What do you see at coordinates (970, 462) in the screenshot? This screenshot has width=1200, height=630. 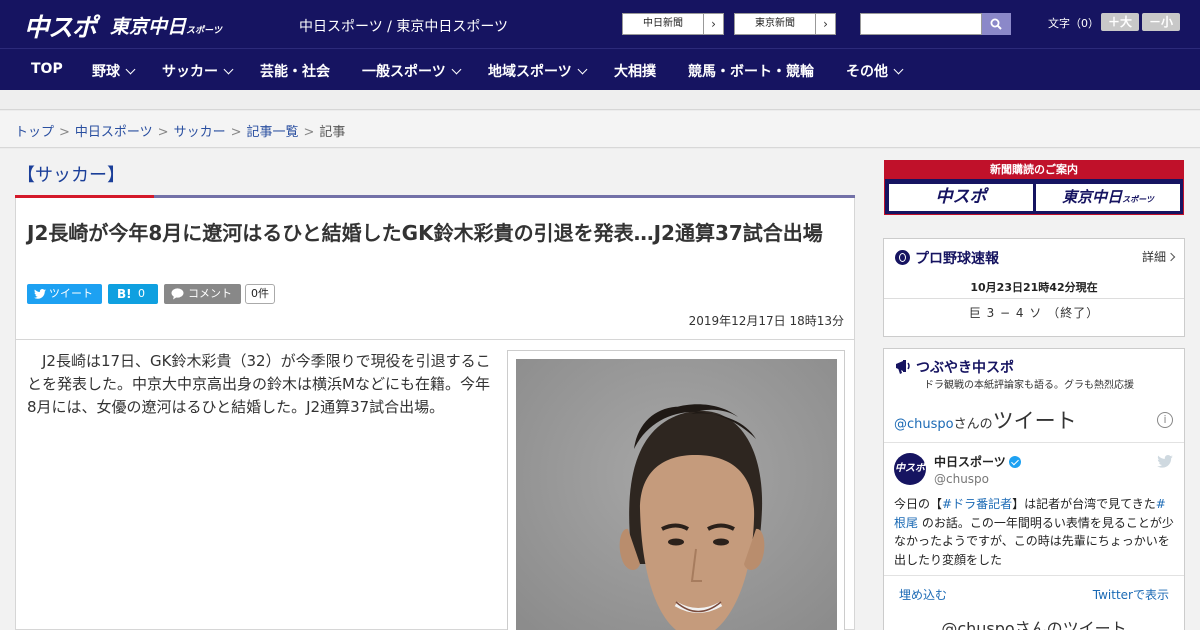 I see `account-name: 中日スポーツ` at bounding box center [970, 462].